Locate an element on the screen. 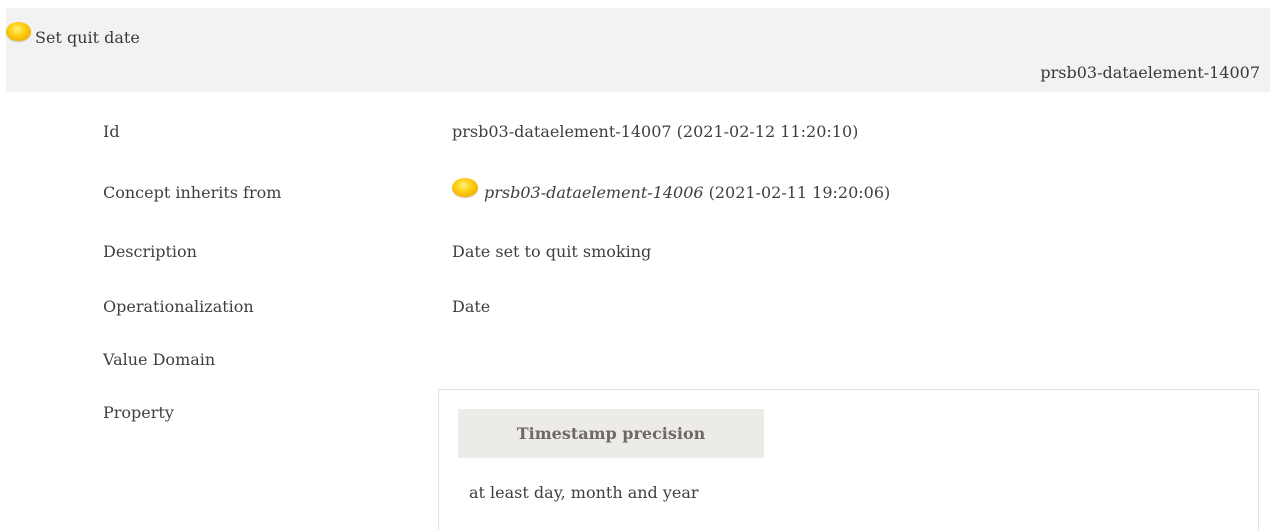 The height and width of the screenshot is (530, 1270). inherits-date: (2021-02-11 19:20:06) is located at coordinates (799, 192).